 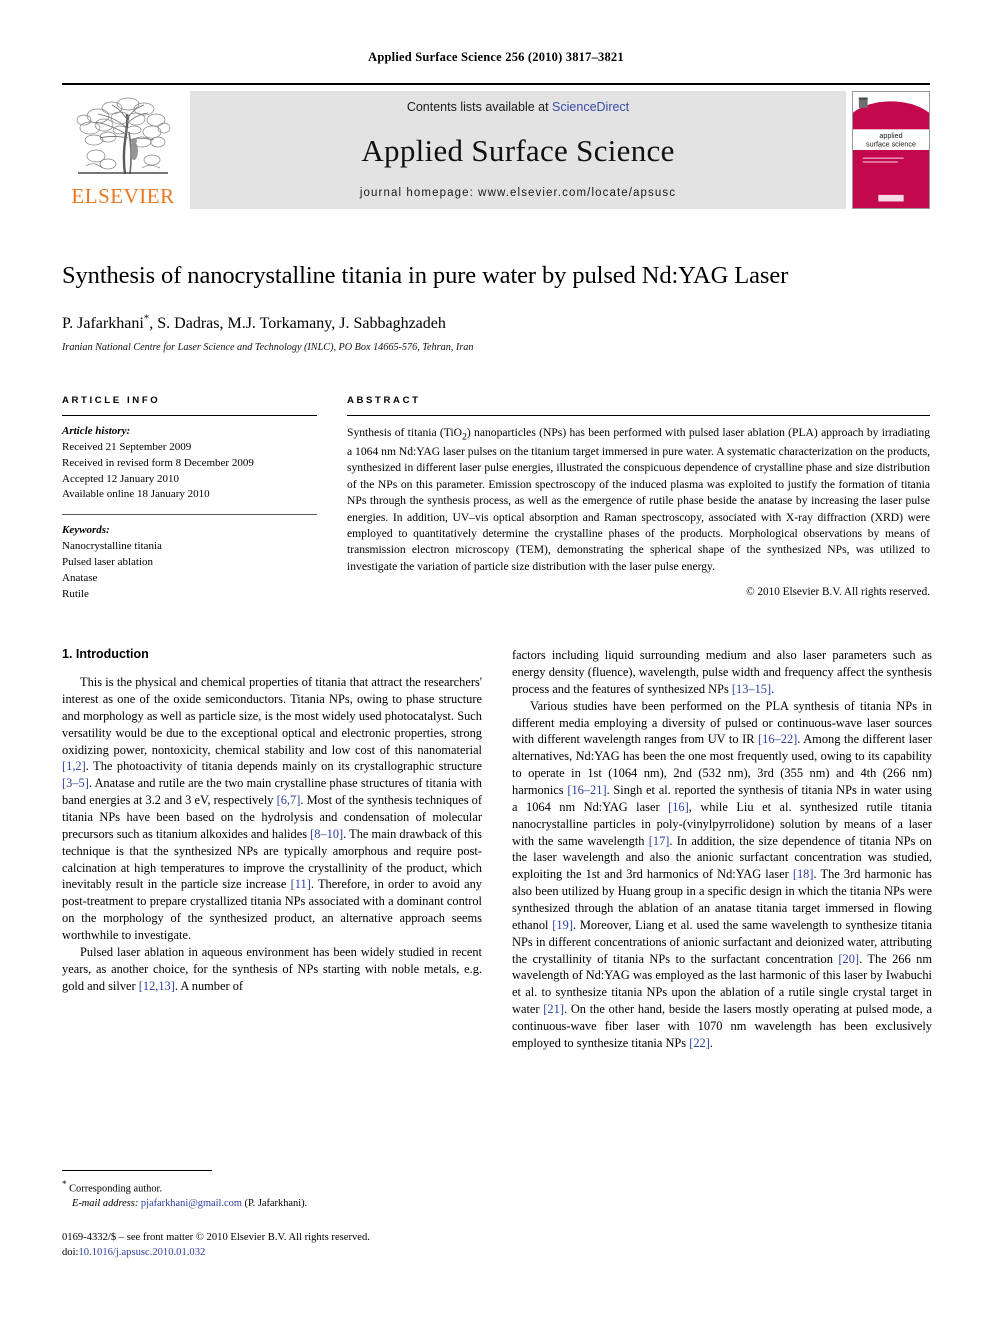 What do you see at coordinates (116, 1189) in the screenshot?
I see `corresponding-author-text: Corresponding author.` at bounding box center [116, 1189].